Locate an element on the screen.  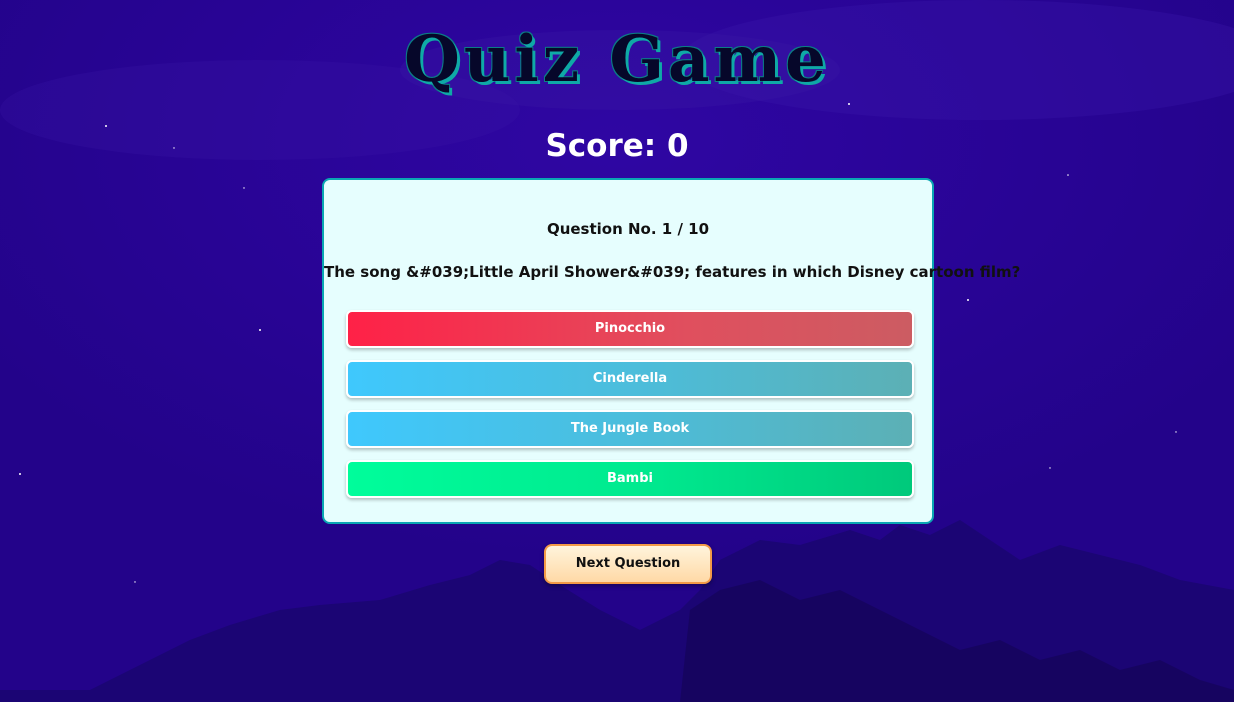
answer-option-4: Bambi is located at coordinates (630, 479).